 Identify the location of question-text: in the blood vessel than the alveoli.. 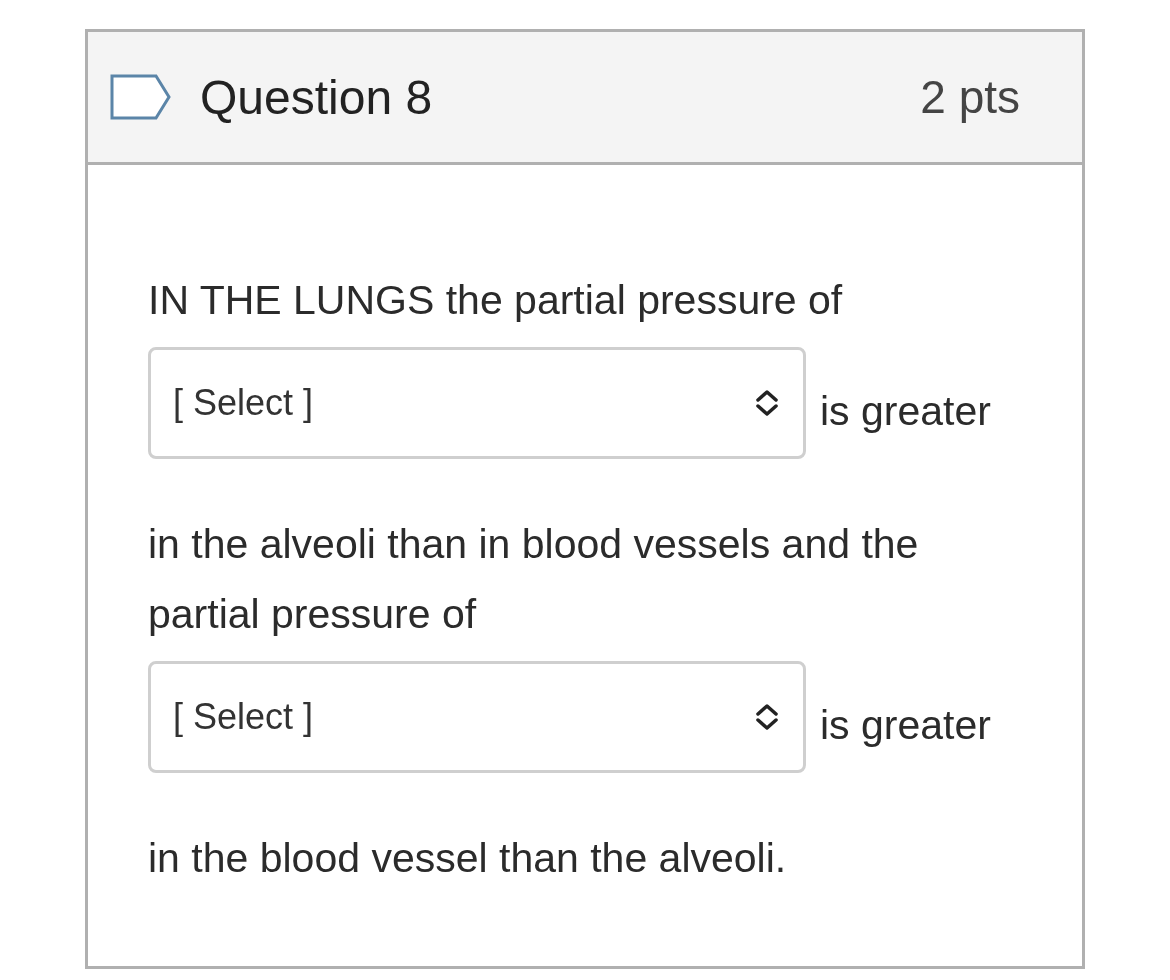
(468, 858).